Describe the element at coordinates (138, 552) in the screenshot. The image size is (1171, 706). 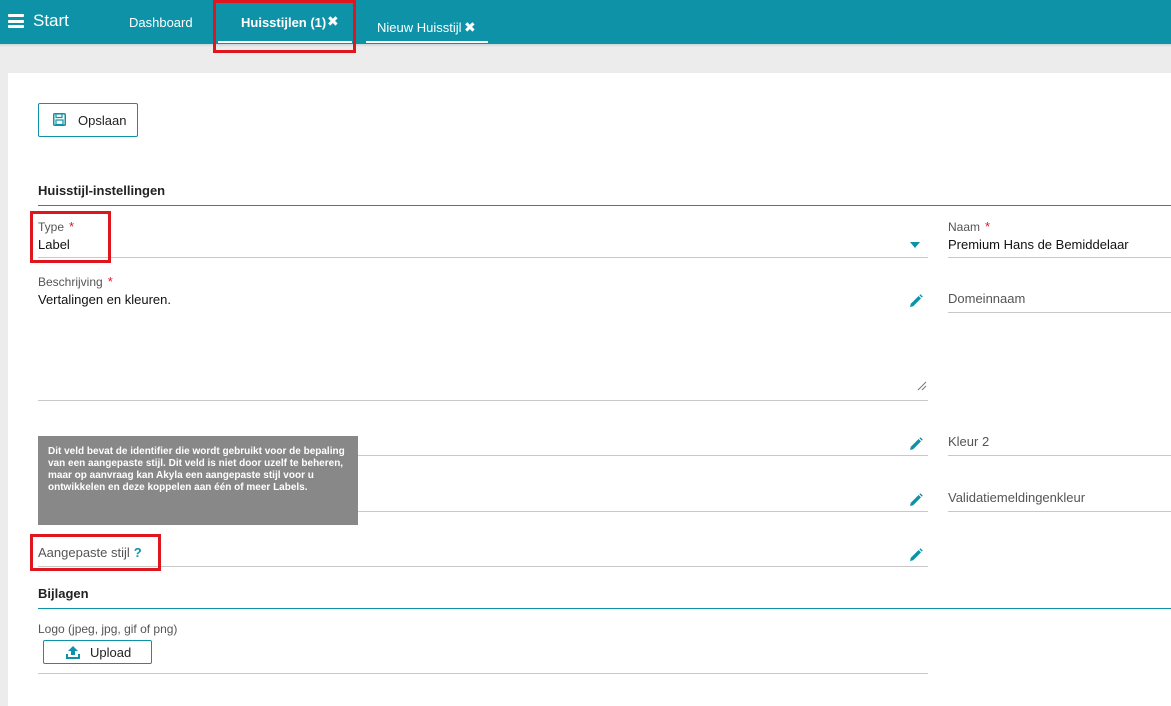
I see `help-question-icon: ?` at that location.